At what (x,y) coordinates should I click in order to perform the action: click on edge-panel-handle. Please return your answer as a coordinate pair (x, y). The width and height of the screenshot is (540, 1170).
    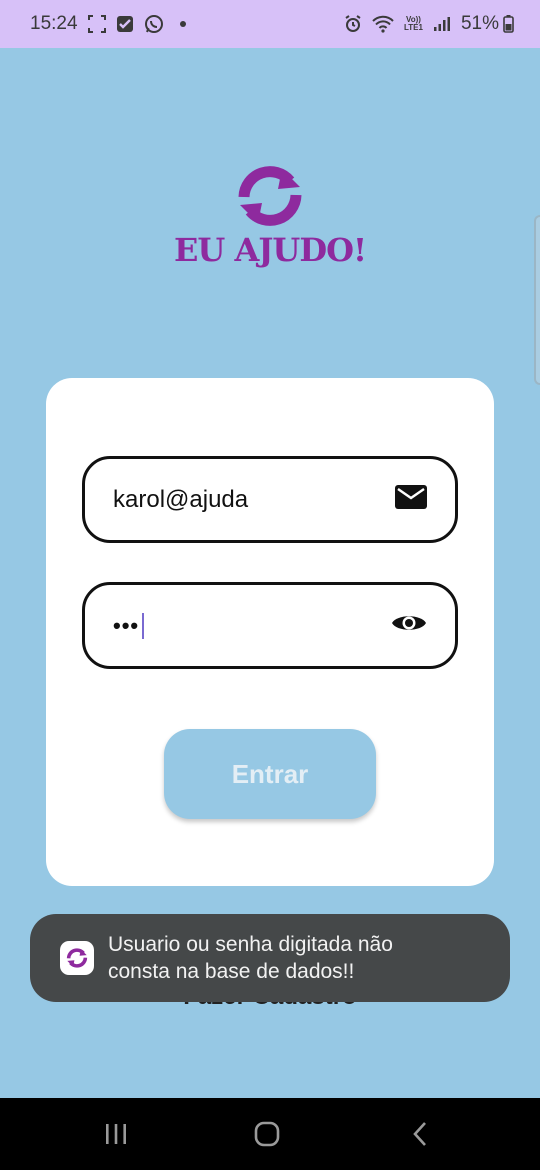
    Looking at the image, I should click on (537, 300).